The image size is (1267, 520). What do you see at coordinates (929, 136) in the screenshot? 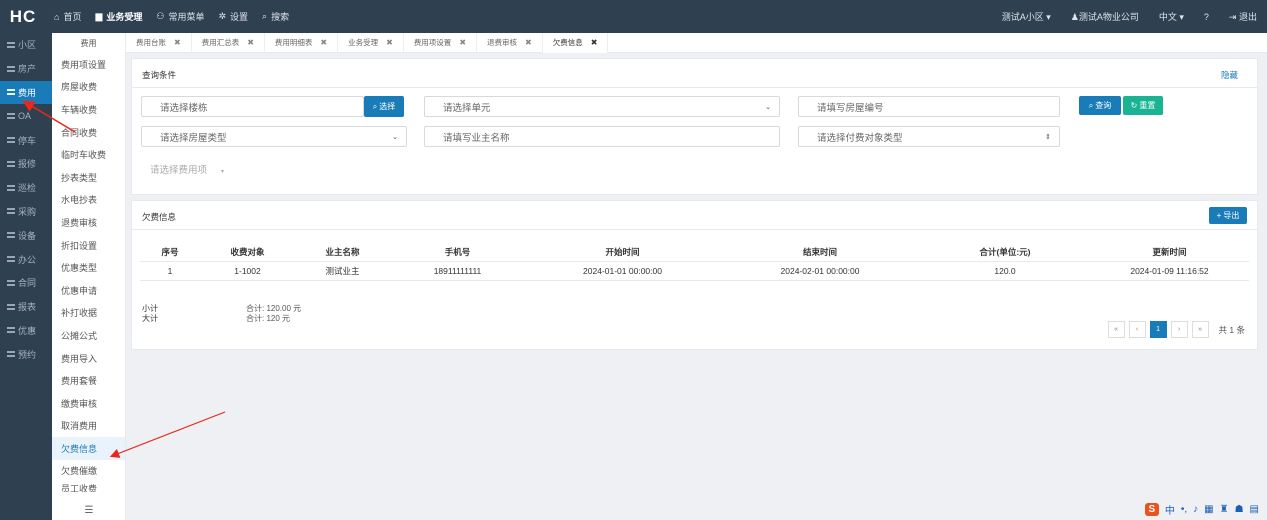
I see `payer-type-select: 请选择付费对象类型 ⇕` at bounding box center [929, 136].